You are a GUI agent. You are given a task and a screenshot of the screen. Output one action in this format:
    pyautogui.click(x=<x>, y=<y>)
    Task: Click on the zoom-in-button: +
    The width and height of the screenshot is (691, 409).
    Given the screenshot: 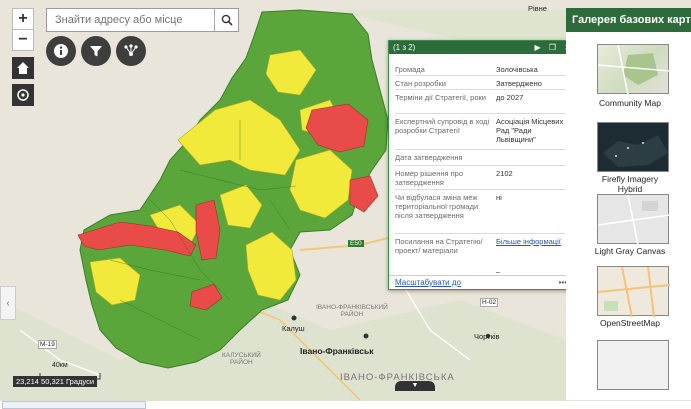 What is the action you would take?
    pyautogui.click(x=23, y=19)
    